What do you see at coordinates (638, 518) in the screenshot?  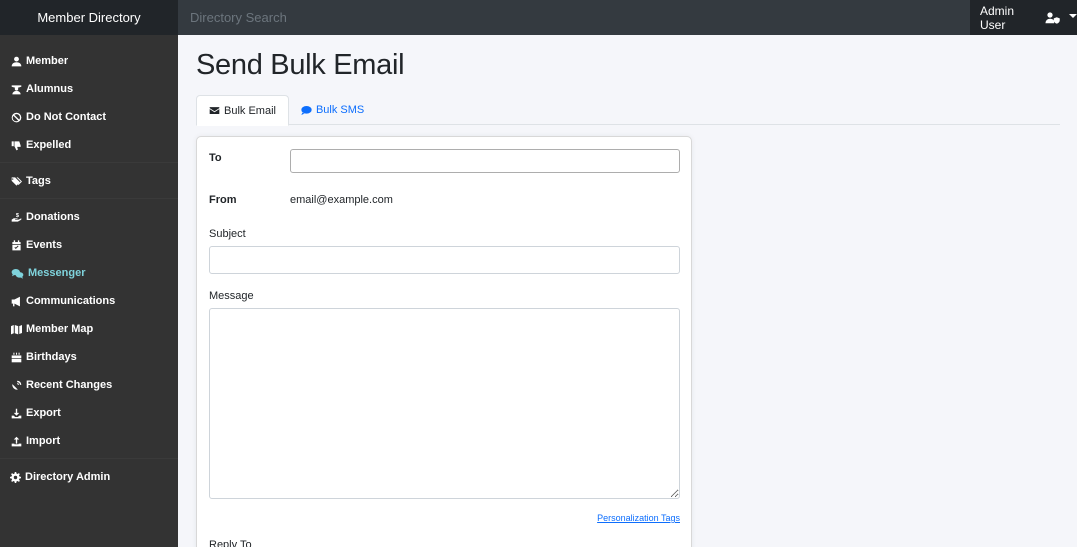 I see `personalization-tags-link: Personalization Tags` at bounding box center [638, 518].